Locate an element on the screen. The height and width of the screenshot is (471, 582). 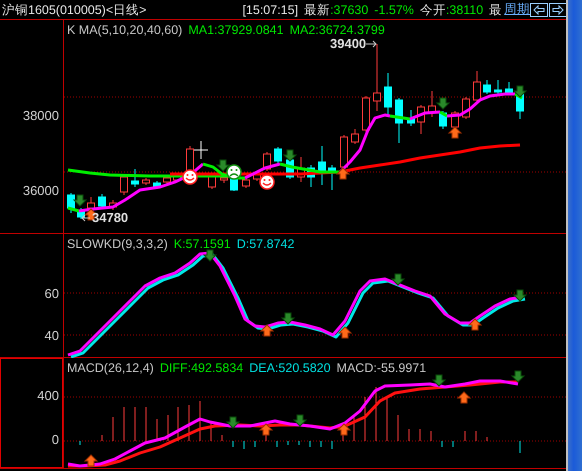
low-price-marker: 34780 is located at coordinates (110, 218).